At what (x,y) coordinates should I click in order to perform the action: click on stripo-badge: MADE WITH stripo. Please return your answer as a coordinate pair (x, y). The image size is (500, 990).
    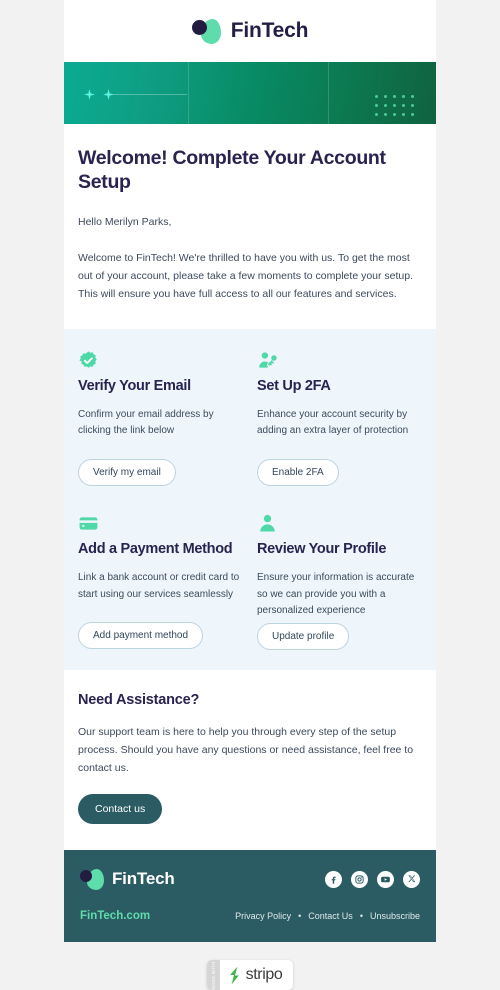
    Looking at the image, I should click on (250, 975).